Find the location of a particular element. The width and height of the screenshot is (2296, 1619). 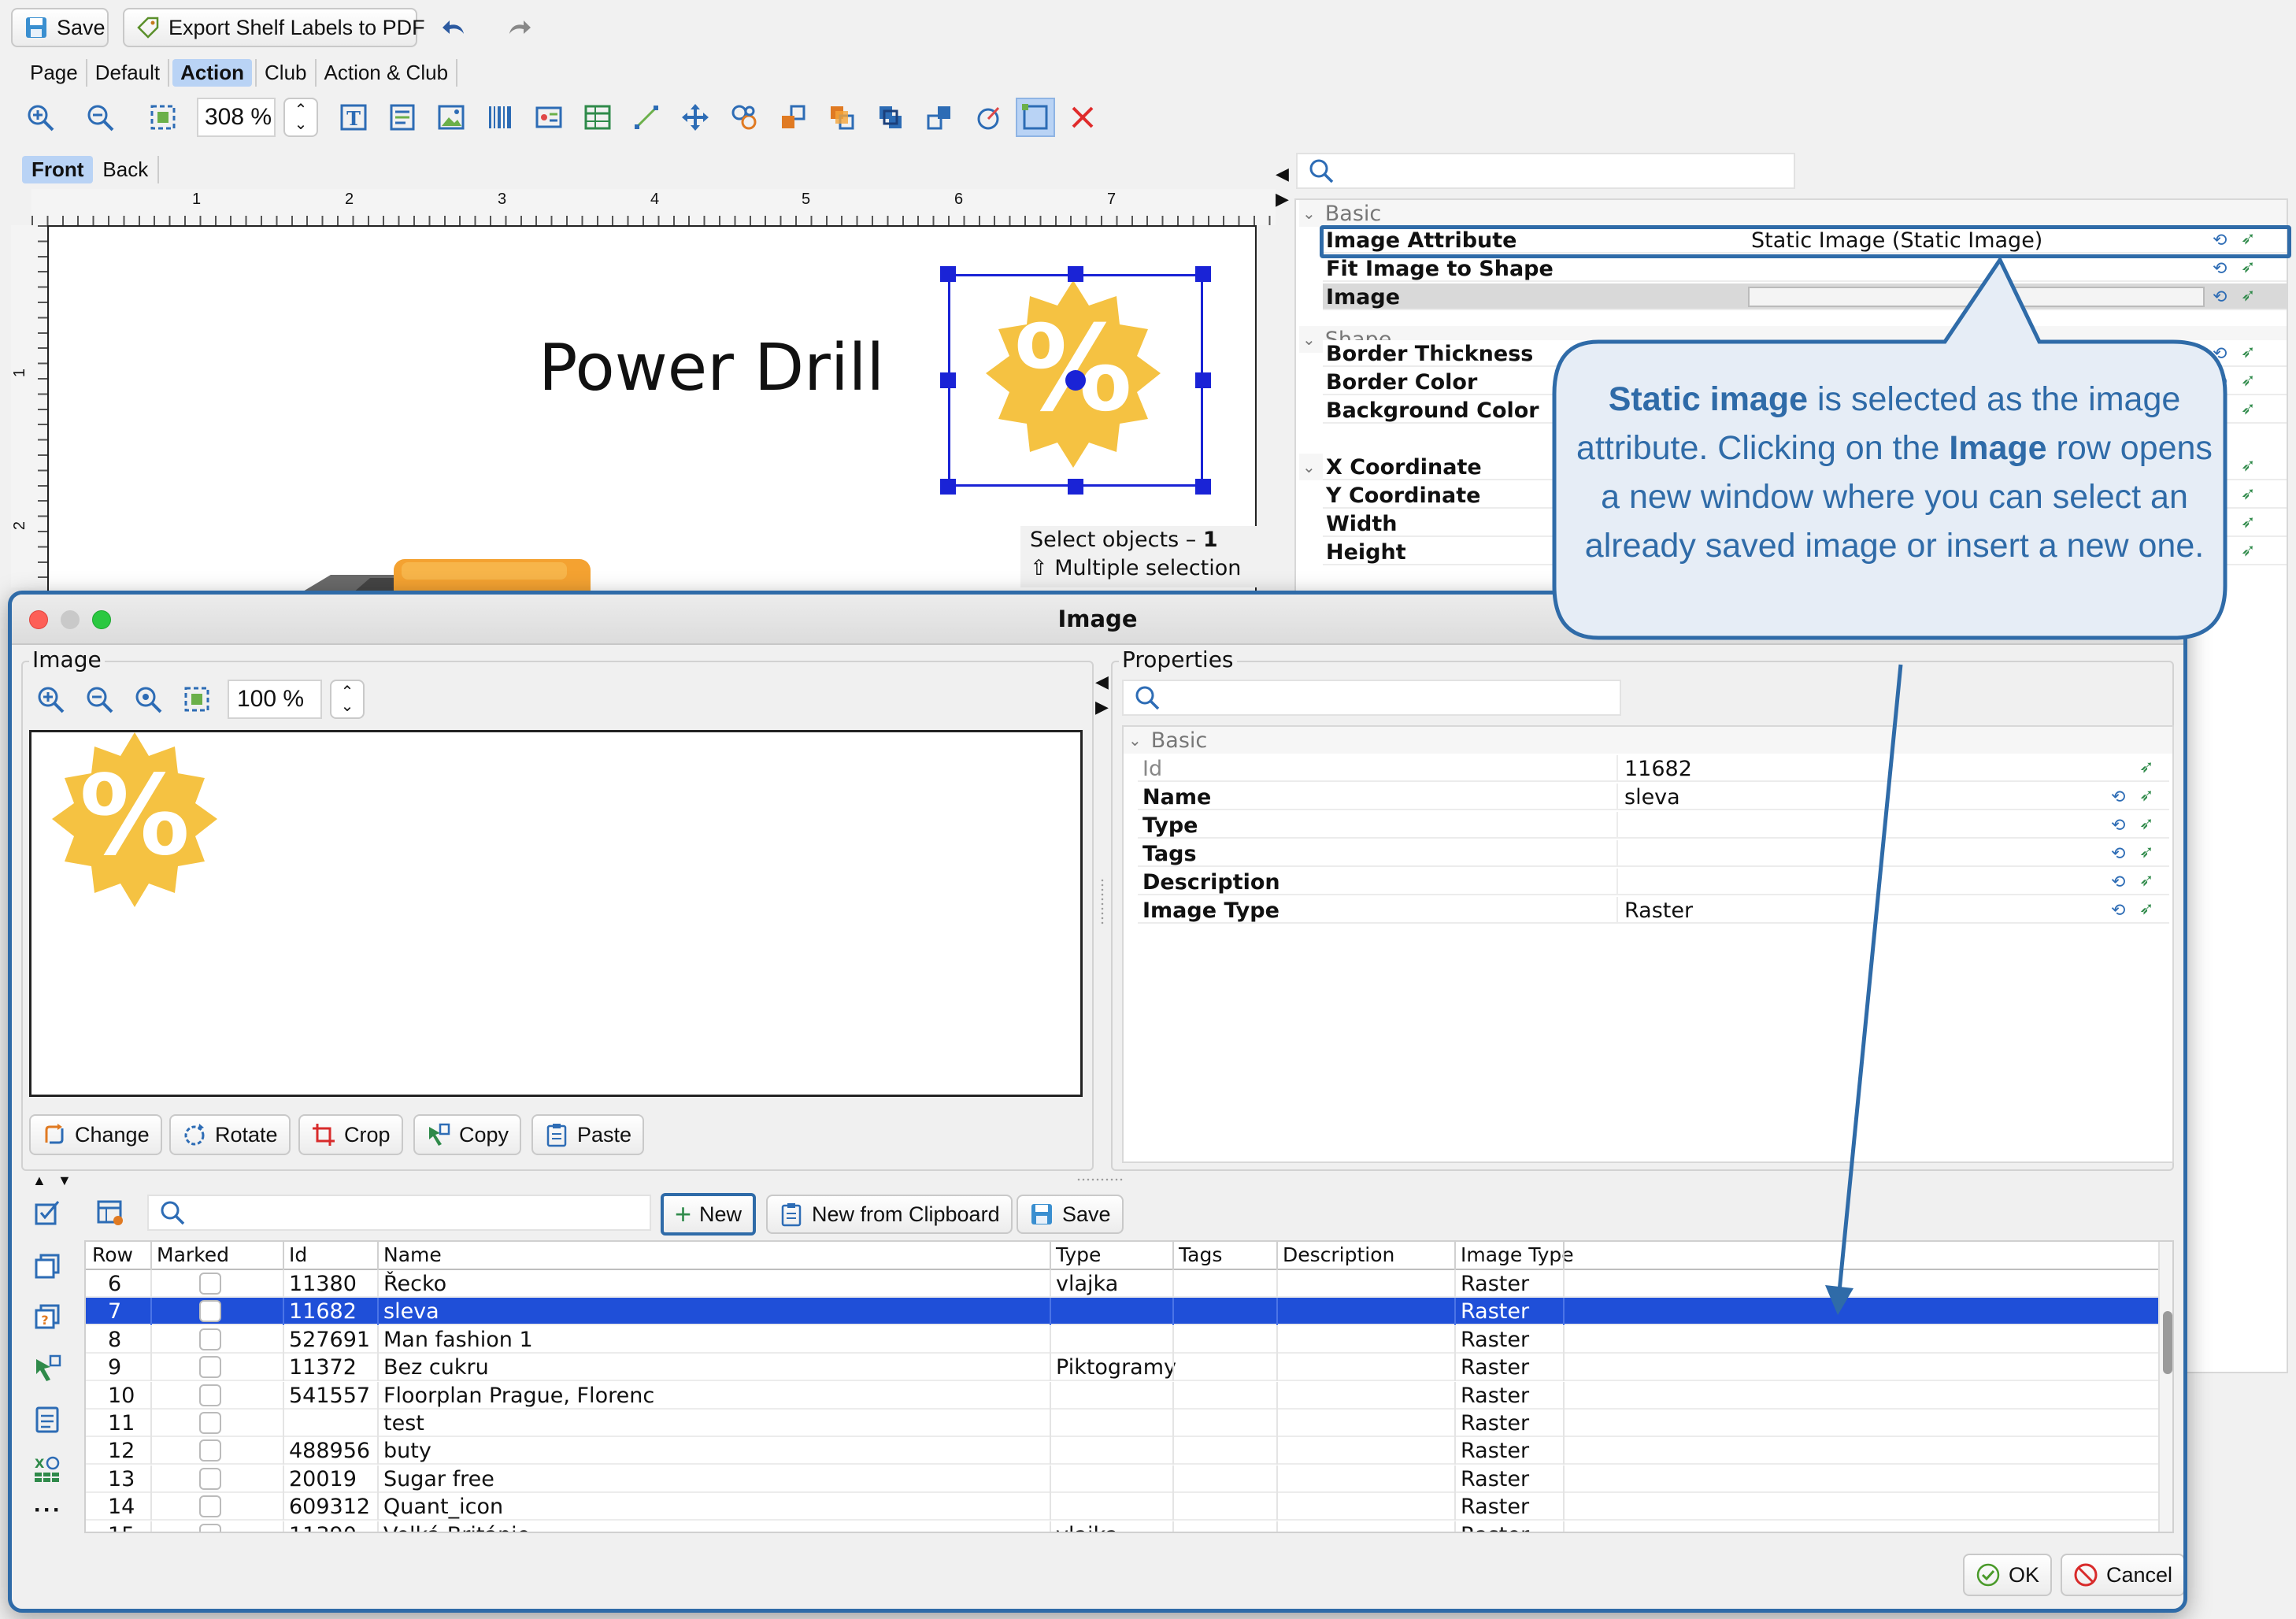

table-row: 9 11372 Bez cukru Piktogramy Raster is located at coordinates (1122, 1368).